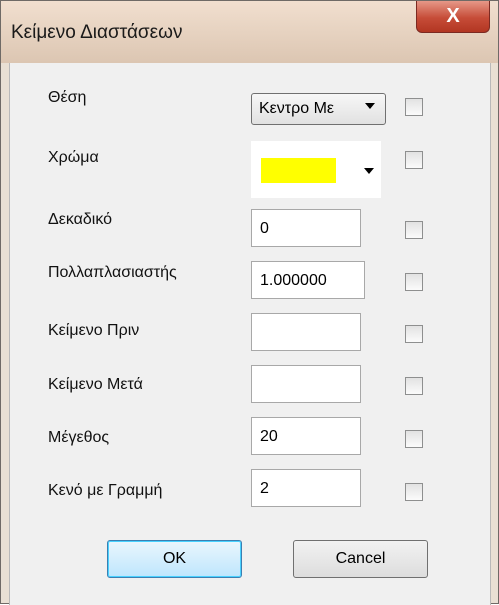  Describe the element at coordinates (97, 32) in the screenshot. I see `window-title: Κείμενο Διαστάσεων` at that location.